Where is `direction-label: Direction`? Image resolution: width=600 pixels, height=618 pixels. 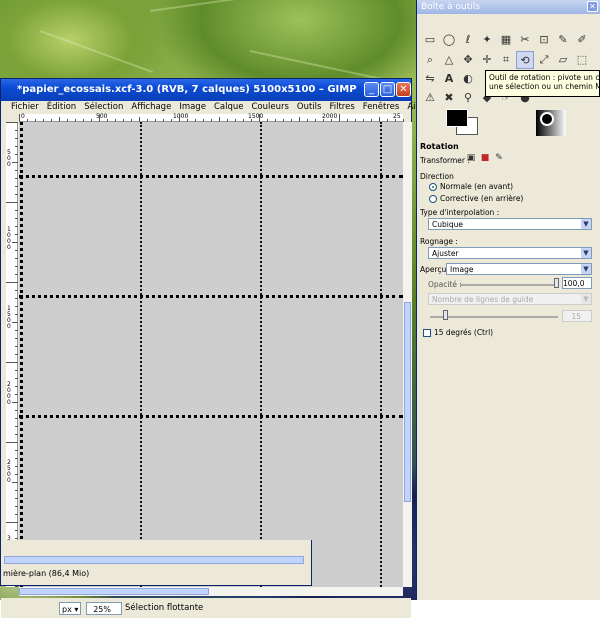 direction-label: Direction is located at coordinates (437, 176).